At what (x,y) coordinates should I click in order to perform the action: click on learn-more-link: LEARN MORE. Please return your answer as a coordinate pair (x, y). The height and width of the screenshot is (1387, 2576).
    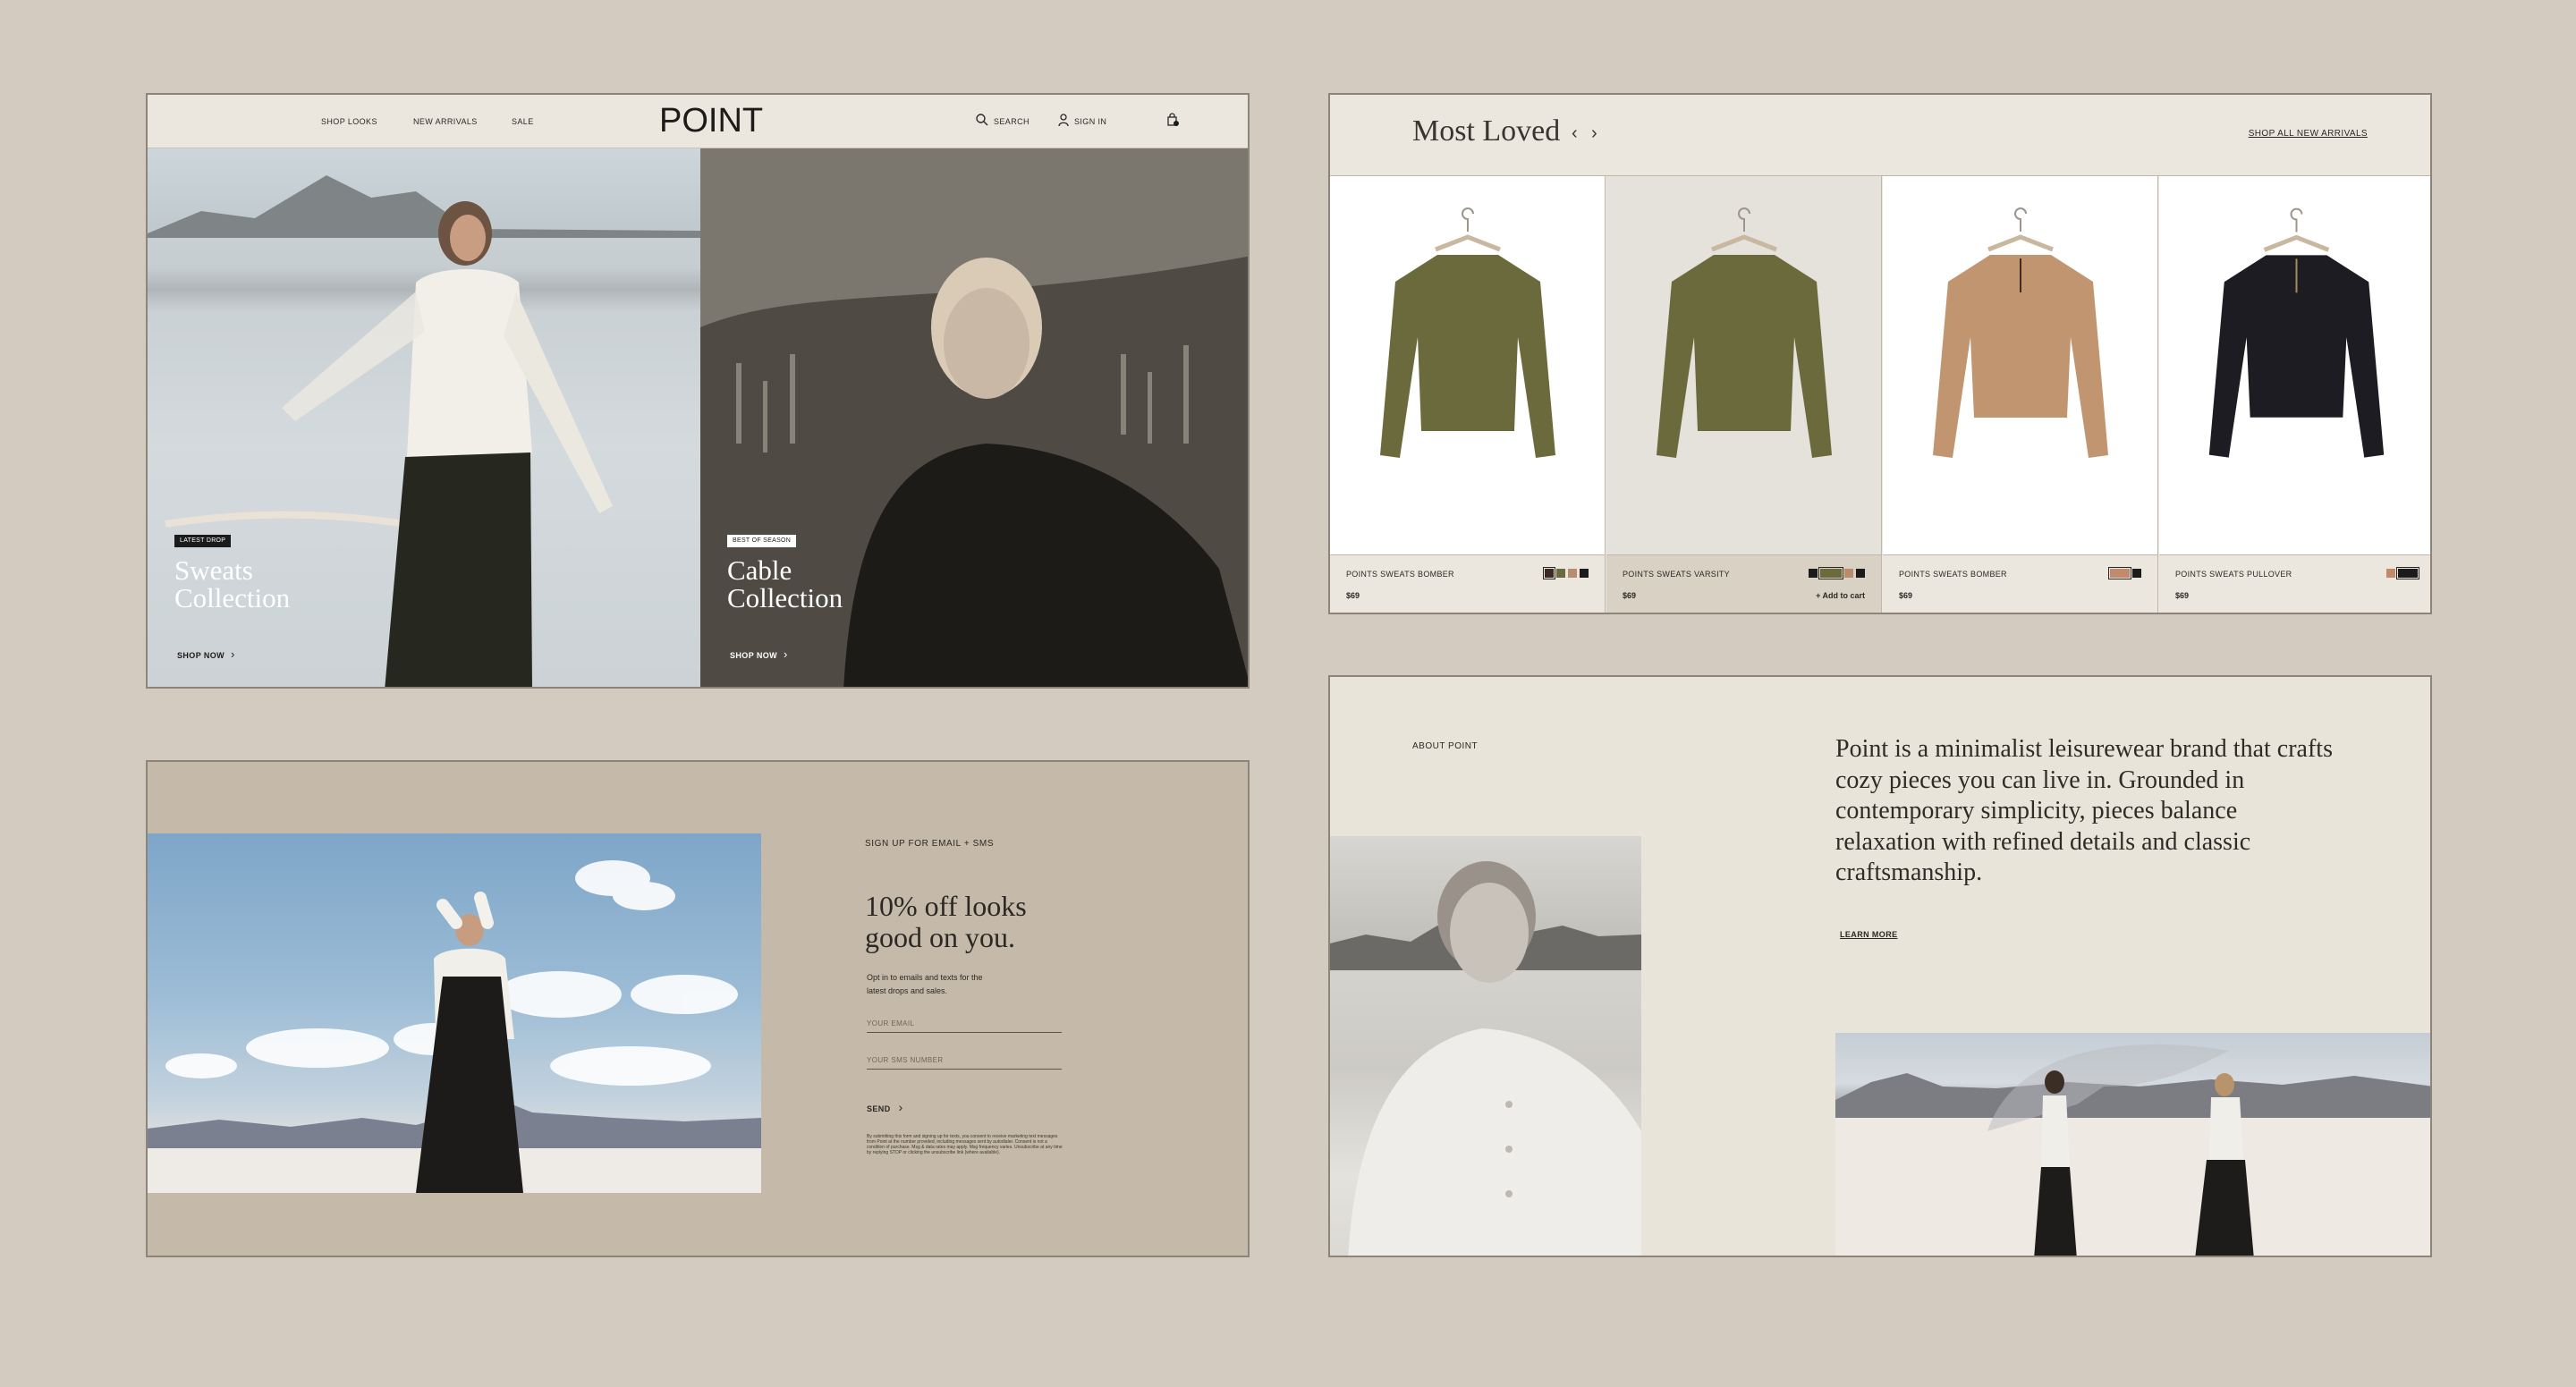
    Looking at the image, I should click on (1869, 935).